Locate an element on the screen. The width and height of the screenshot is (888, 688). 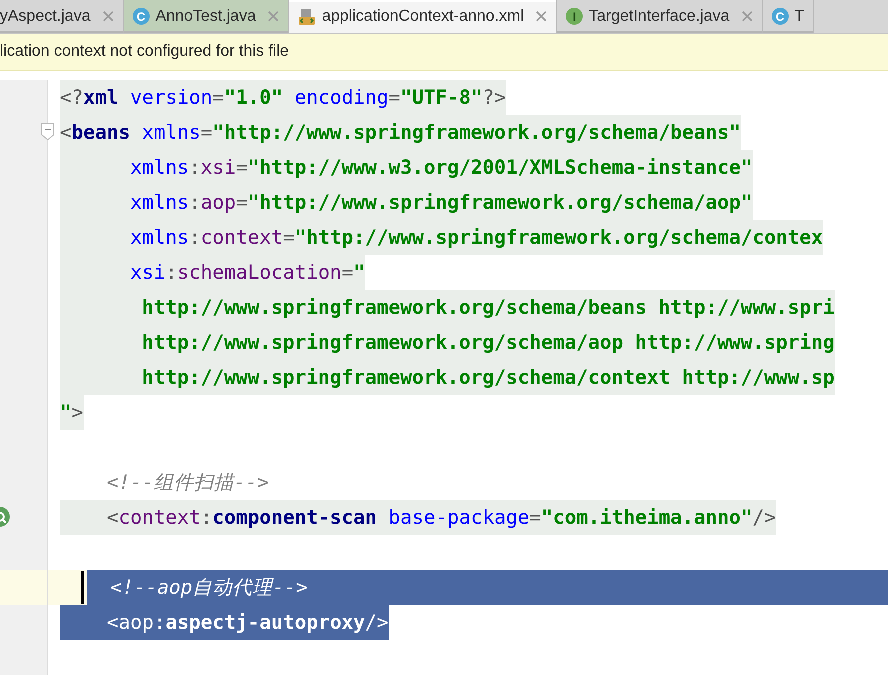
editor-tab: C T is located at coordinates (788, 16).